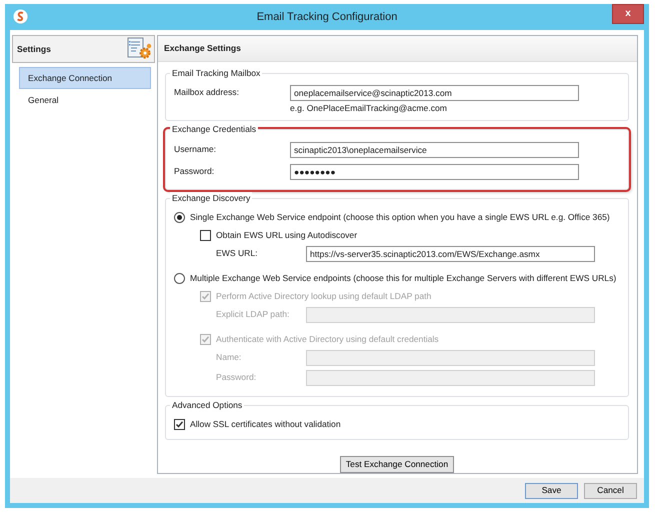 This screenshot has height=514, width=655. Describe the element at coordinates (34, 49) in the screenshot. I see `sidebar-title: Settings` at that location.